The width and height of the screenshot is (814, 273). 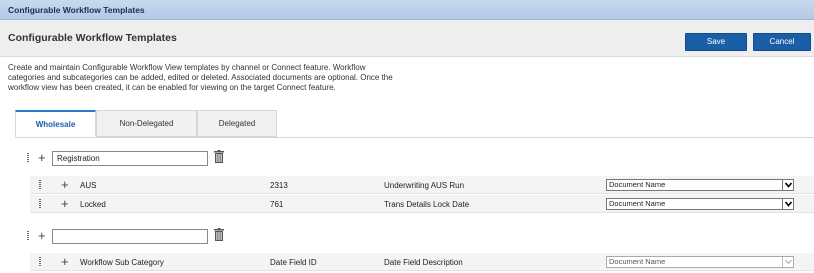 What do you see at coordinates (276, 204) in the screenshot?
I see `date-field-id: 761` at bounding box center [276, 204].